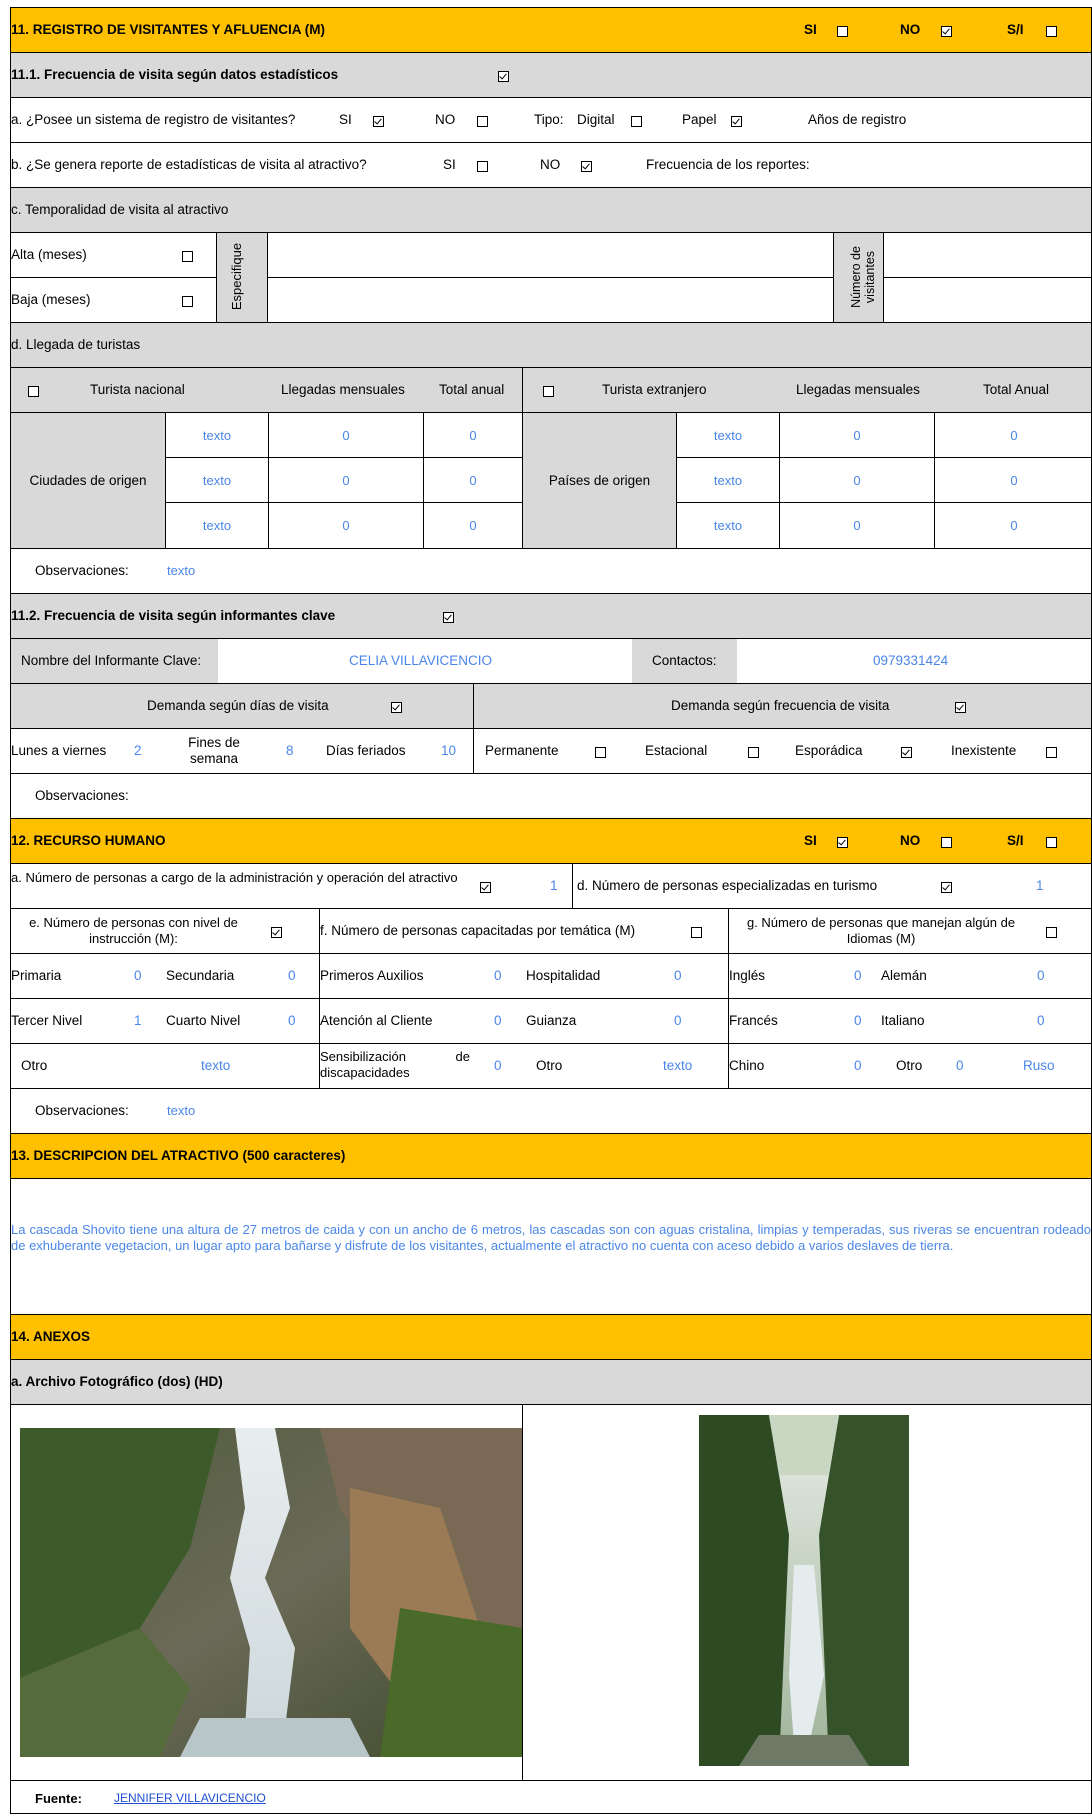 This screenshot has width=1092, height=1819. Describe the element at coordinates (600, 752) in the screenshot. I see `permanente-checkbox` at that location.